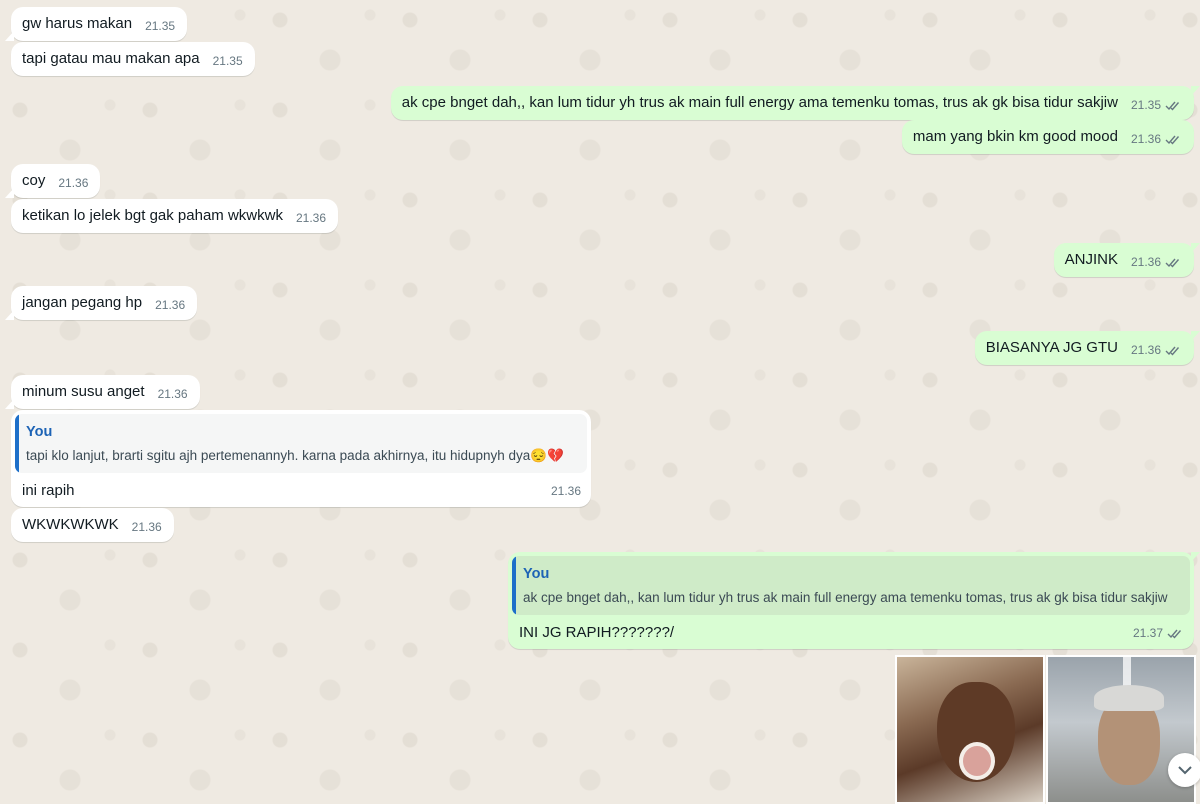 The image size is (1200, 804). I want to click on incoming-message: tapi gatau mau makan apa 21.35, so click(133, 59).